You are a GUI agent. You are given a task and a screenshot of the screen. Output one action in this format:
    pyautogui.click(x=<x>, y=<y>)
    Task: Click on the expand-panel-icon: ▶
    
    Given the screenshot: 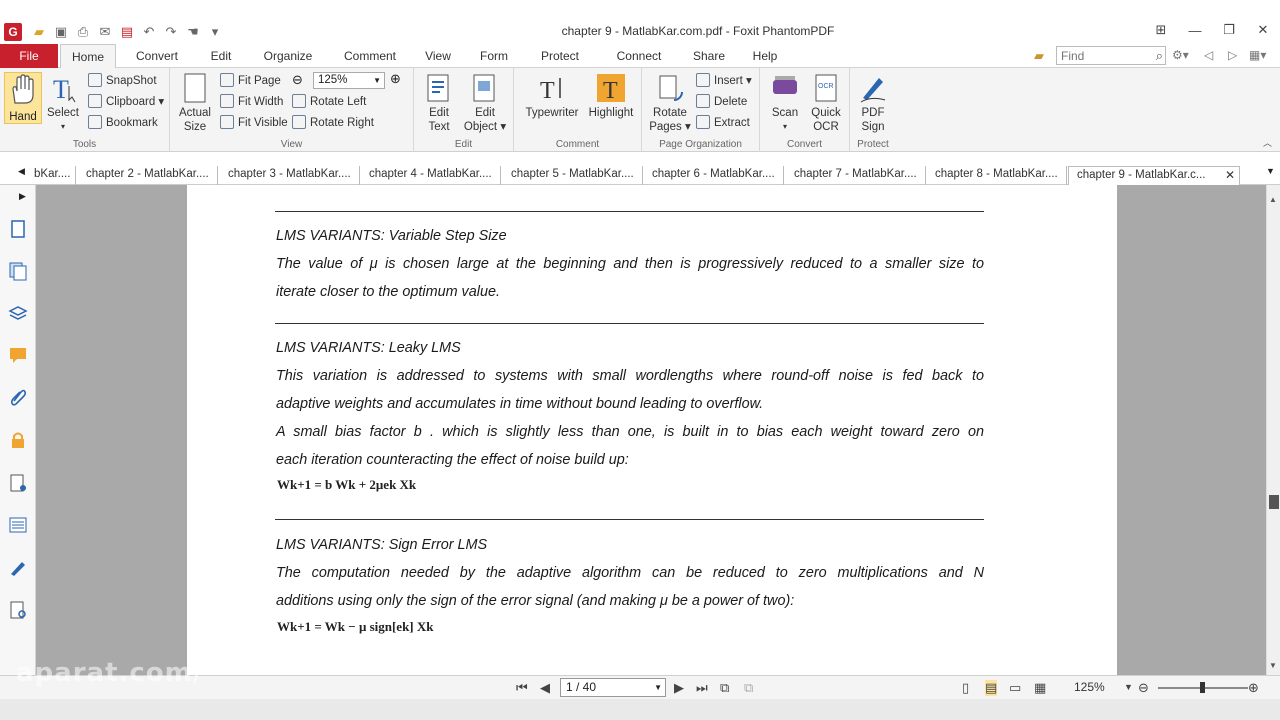 What is the action you would take?
    pyautogui.click(x=22, y=196)
    